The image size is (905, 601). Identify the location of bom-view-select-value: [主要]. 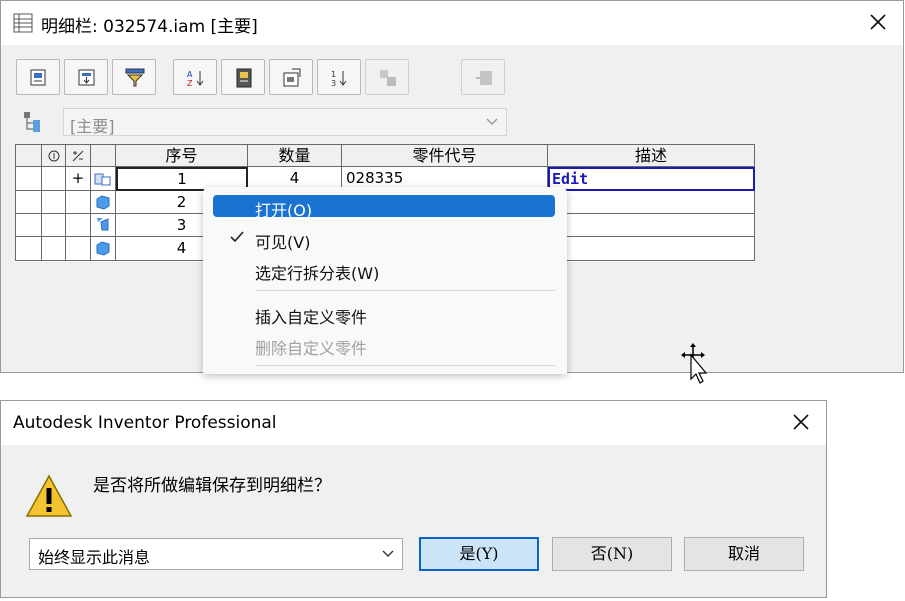
(92, 126).